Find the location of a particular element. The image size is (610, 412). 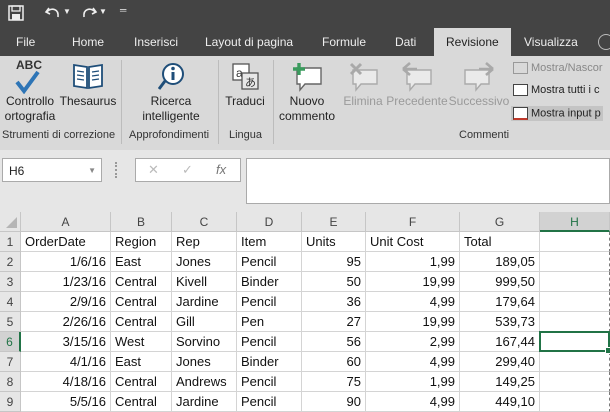

cell-g1: Total is located at coordinates (500, 242).